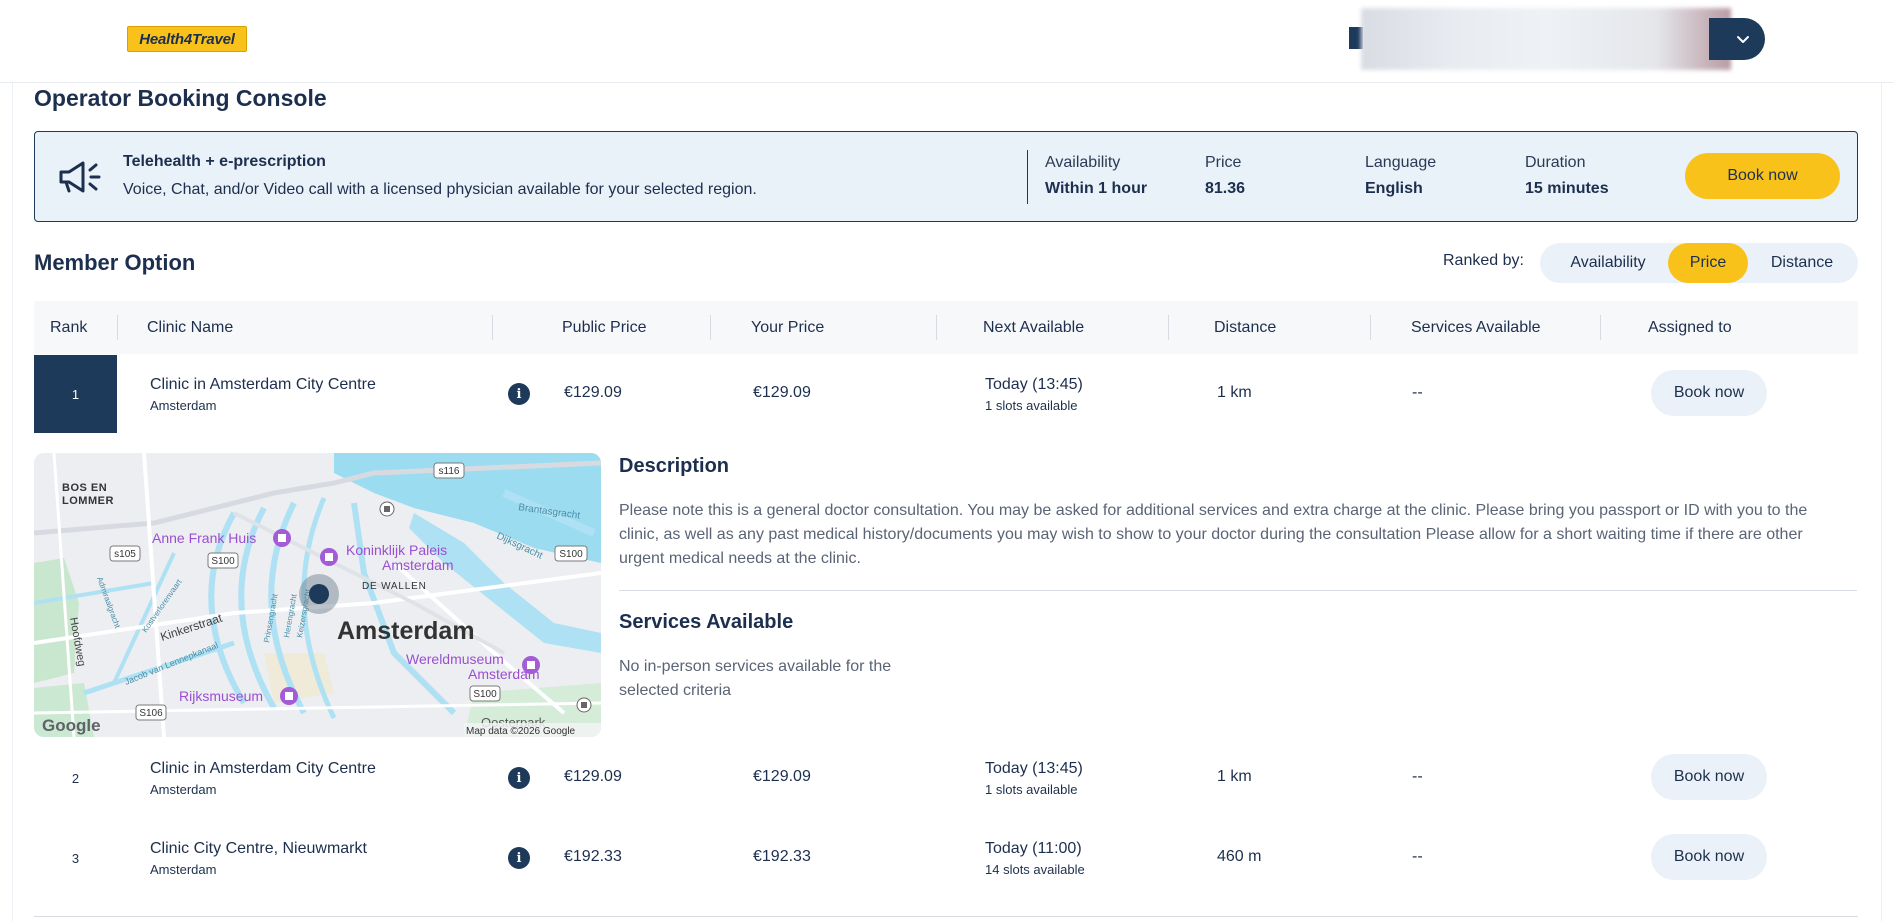 The width and height of the screenshot is (1893, 921). What do you see at coordinates (1245, 327) in the screenshot?
I see `column-header-distance: Distance` at bounding box center [1245, 327].